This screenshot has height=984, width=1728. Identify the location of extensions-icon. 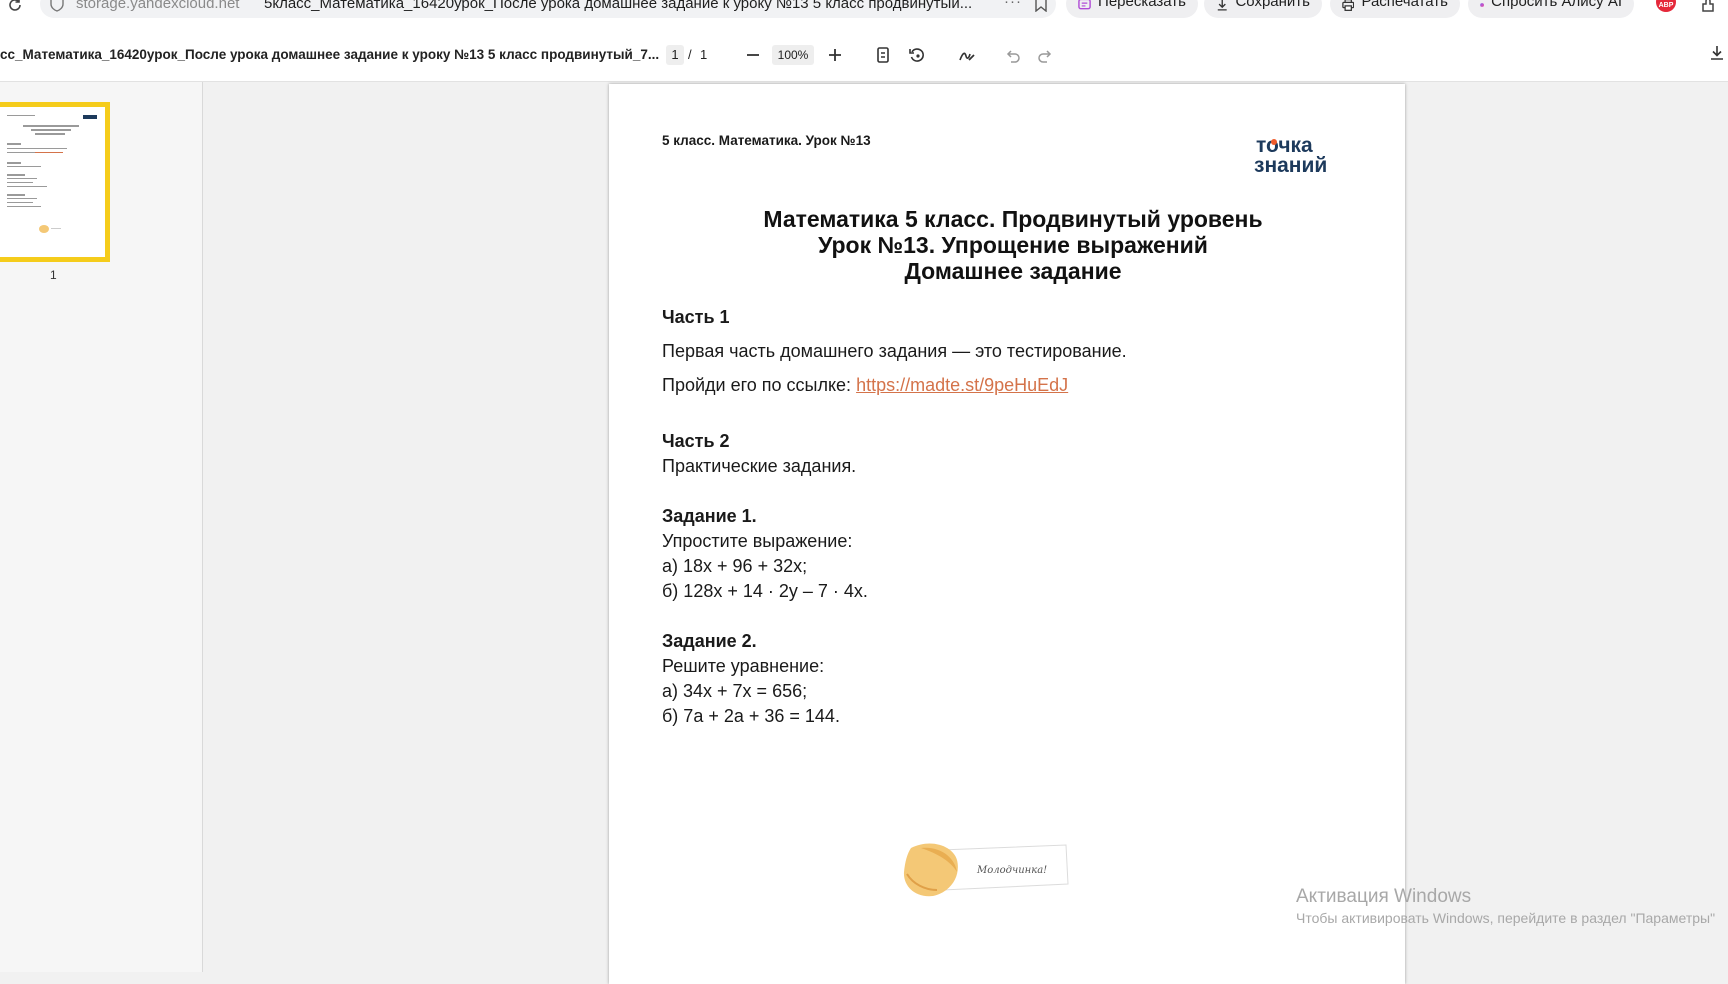
(1709, 7).